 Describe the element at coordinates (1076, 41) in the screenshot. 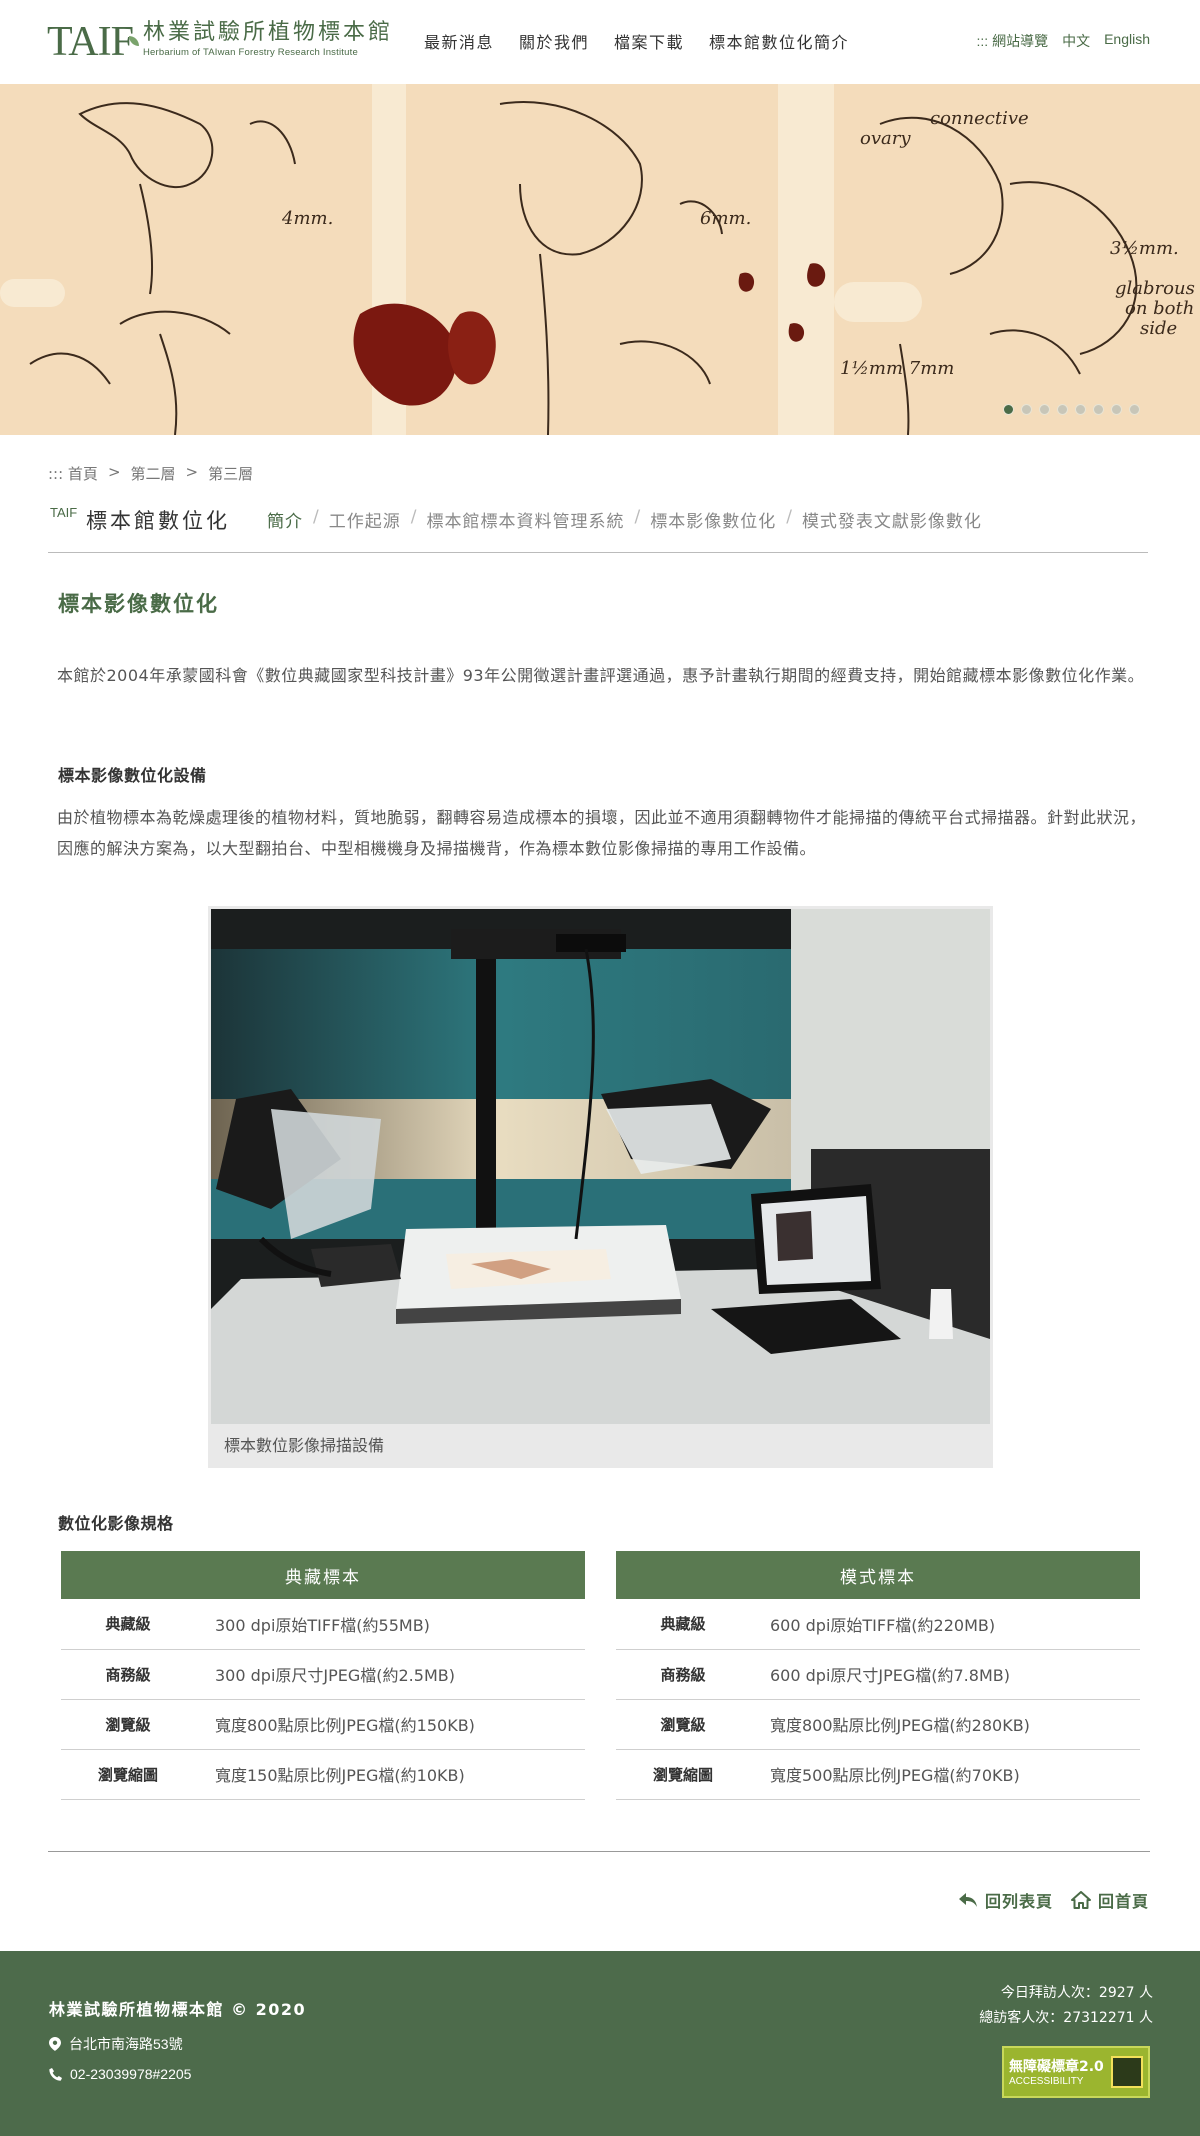

I see `lang-chinese-link: 中文` at that location.